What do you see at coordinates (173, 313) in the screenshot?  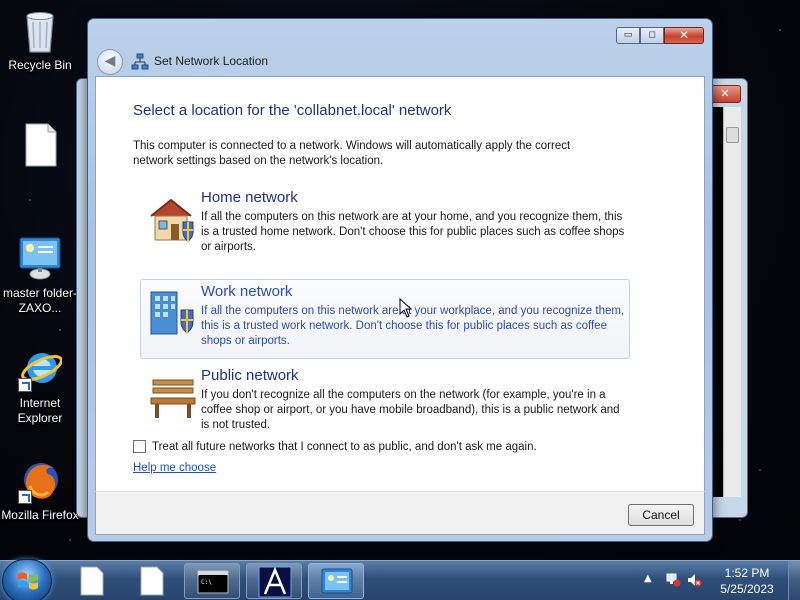 I see `work-network-icon` at bounding box center [173, 313].